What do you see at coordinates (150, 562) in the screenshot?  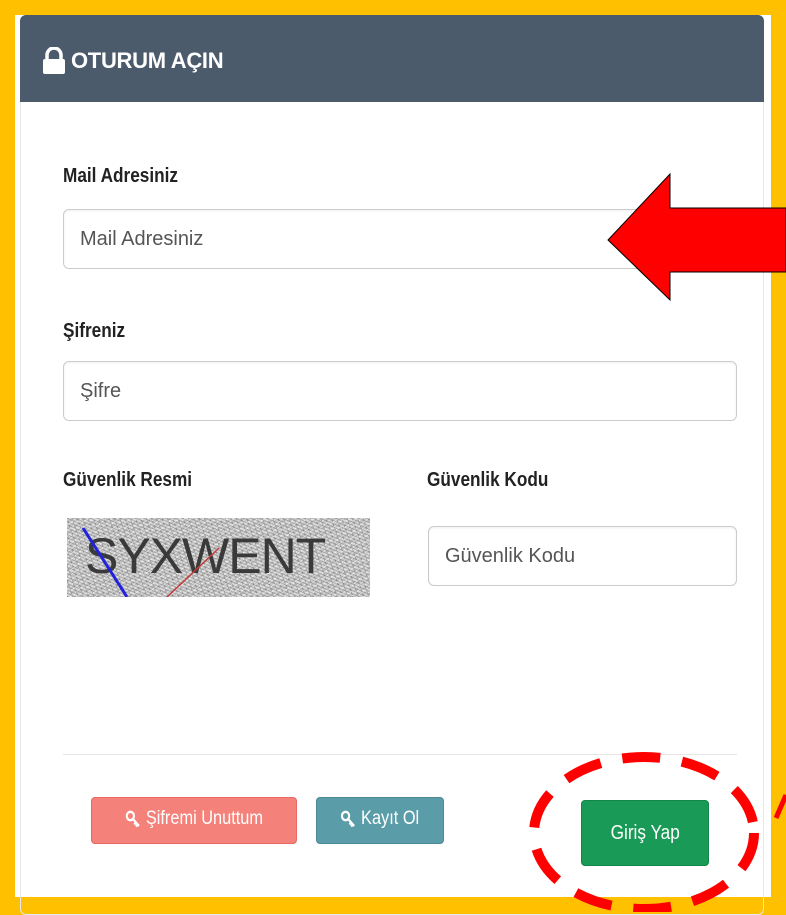 I see `captcha-noise-lines` at bounding box center [150, 562].